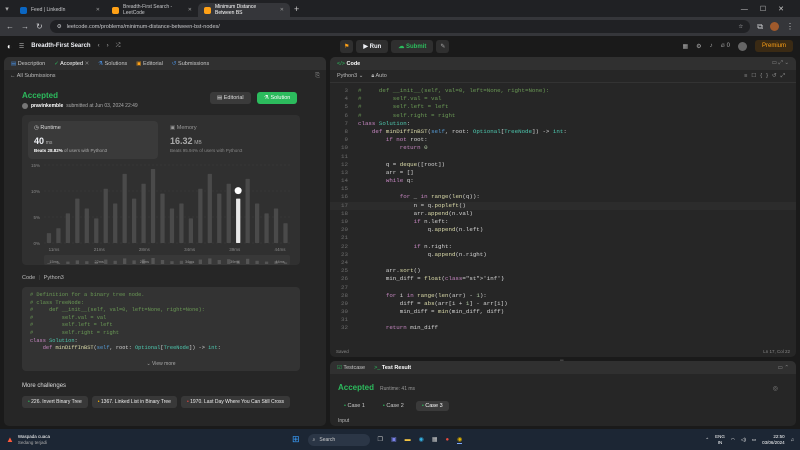  Describe the element at coordinates (7, 9) in the screenshot. I see `tab-search-icon: ▾` at that location.